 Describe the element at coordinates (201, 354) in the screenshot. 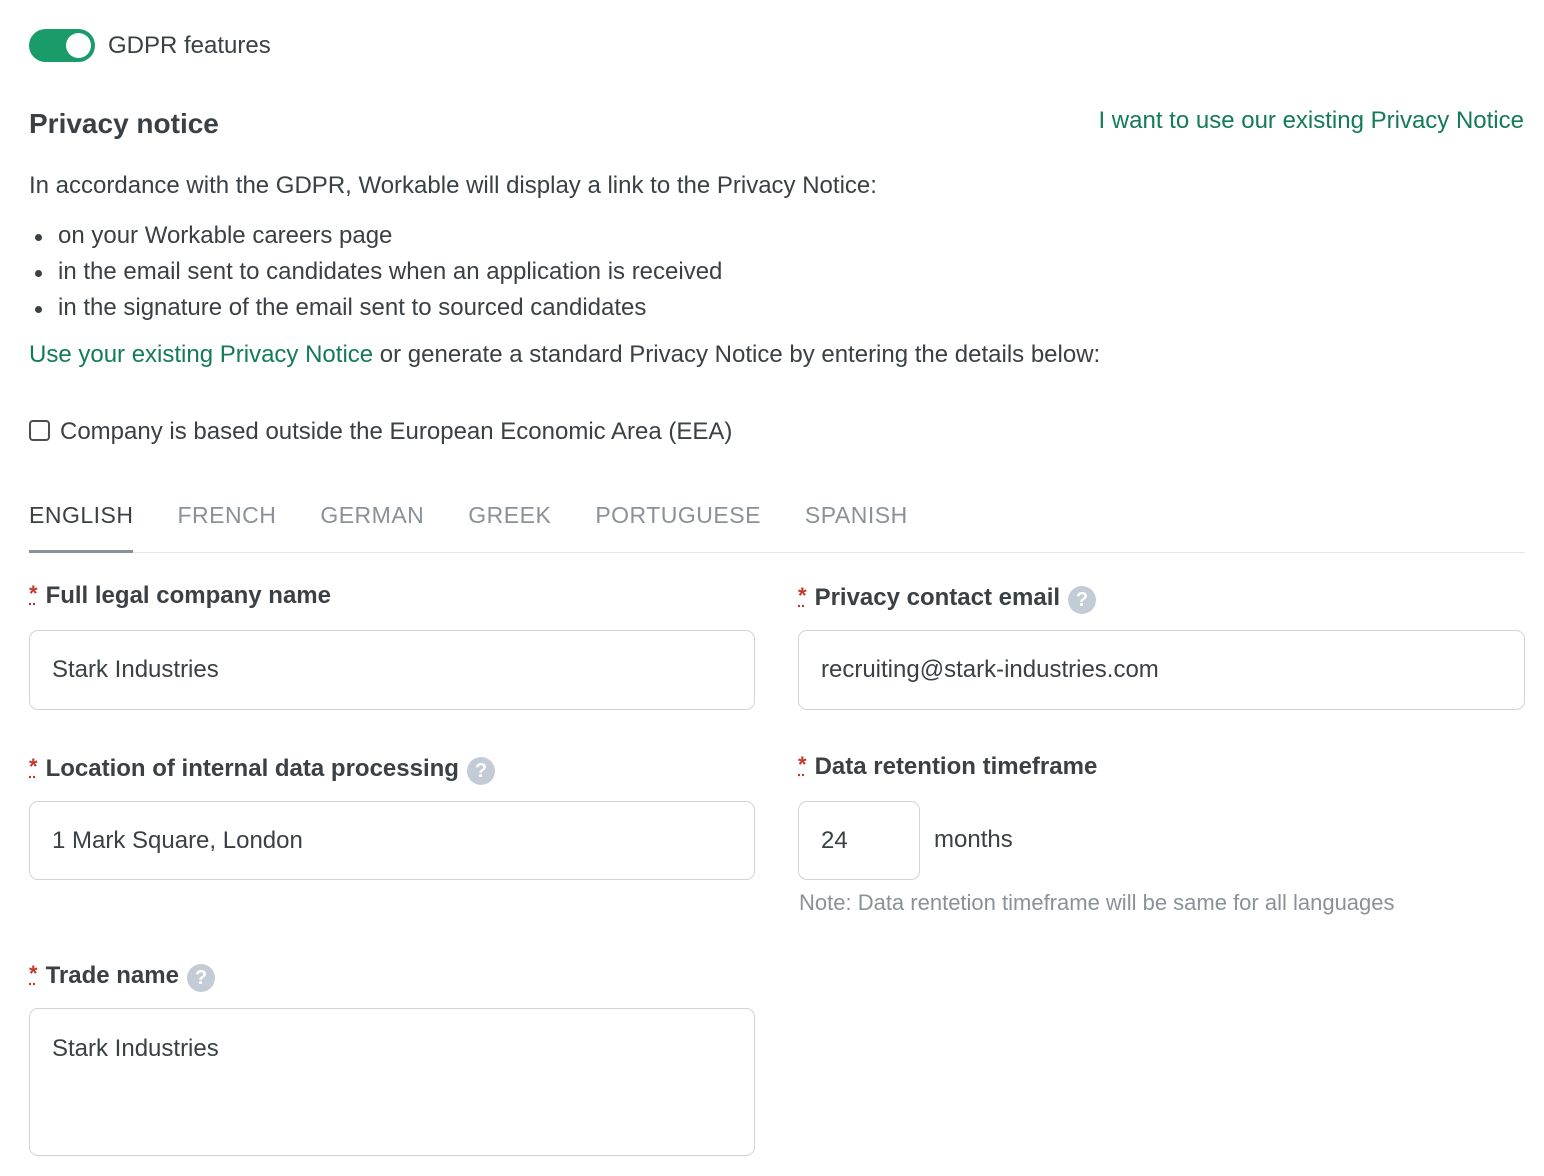

I see `use-existing-inline-link: Use your existing Privacy Notice` at that location.